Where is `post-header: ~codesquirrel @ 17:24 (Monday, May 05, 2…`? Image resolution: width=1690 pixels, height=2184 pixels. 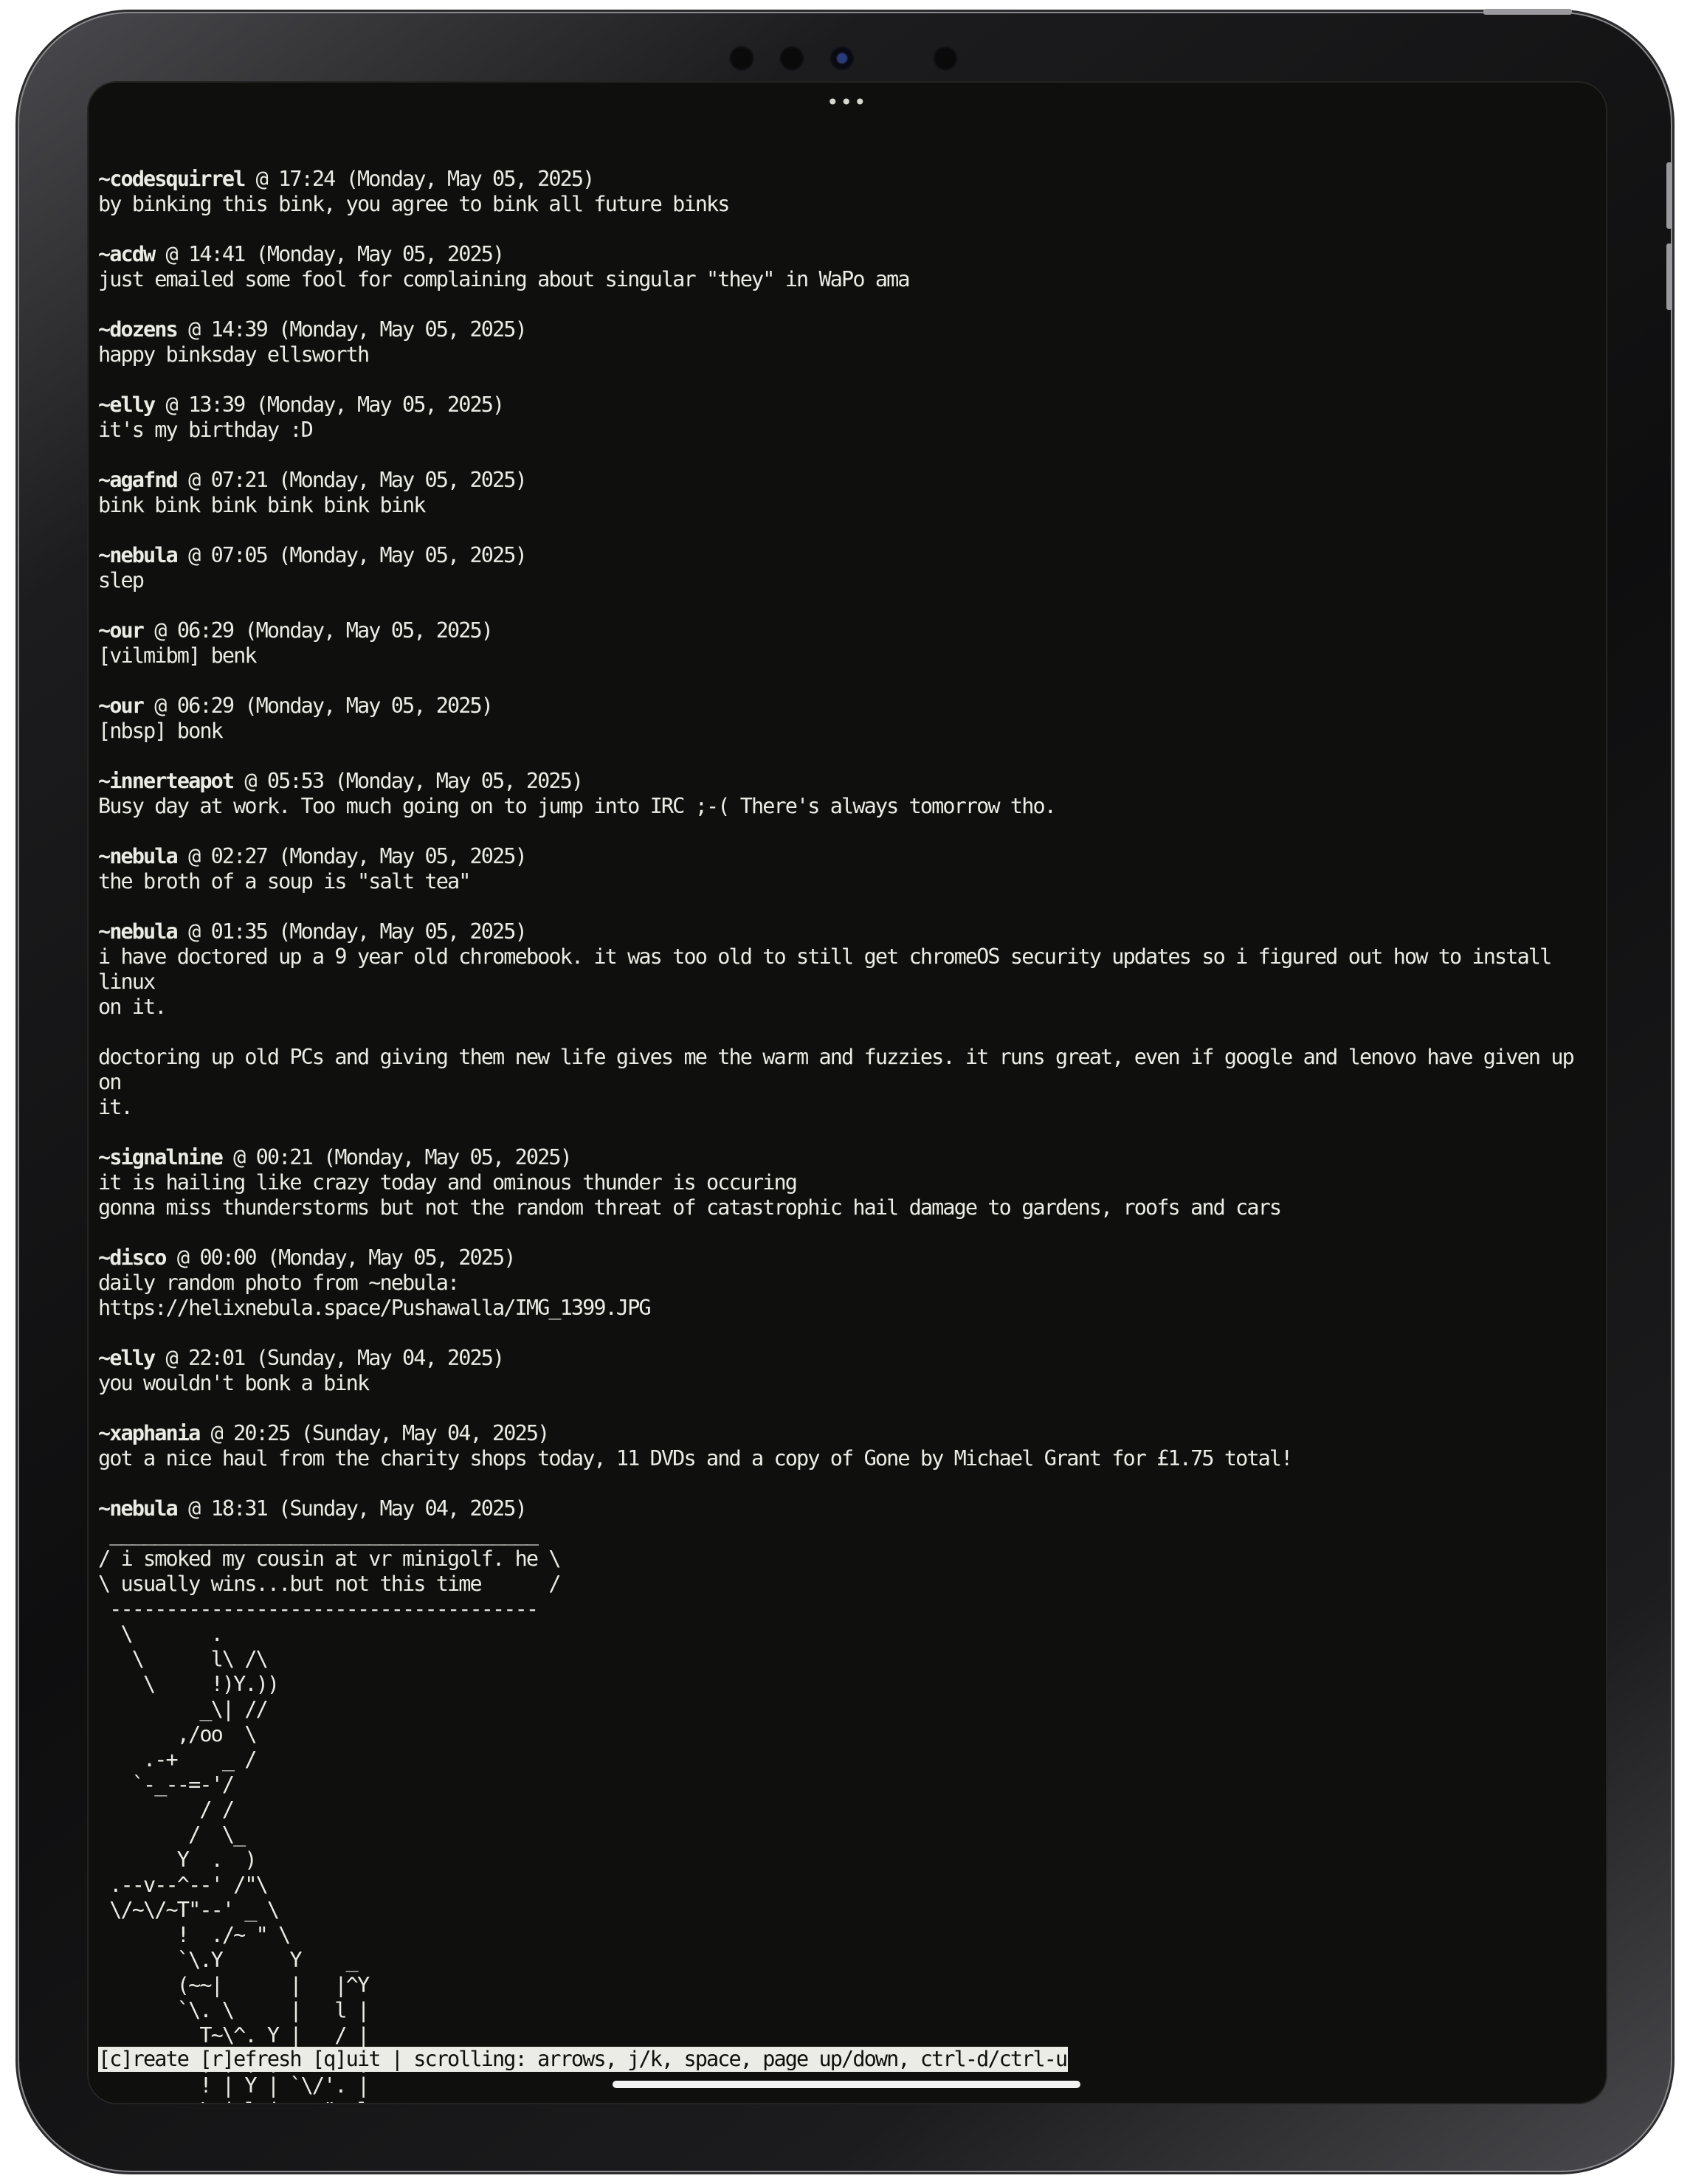 post-header: ~codesquirrel @ 17:24 (Monday, May 05, 2… is located at coordinates (848, 179).